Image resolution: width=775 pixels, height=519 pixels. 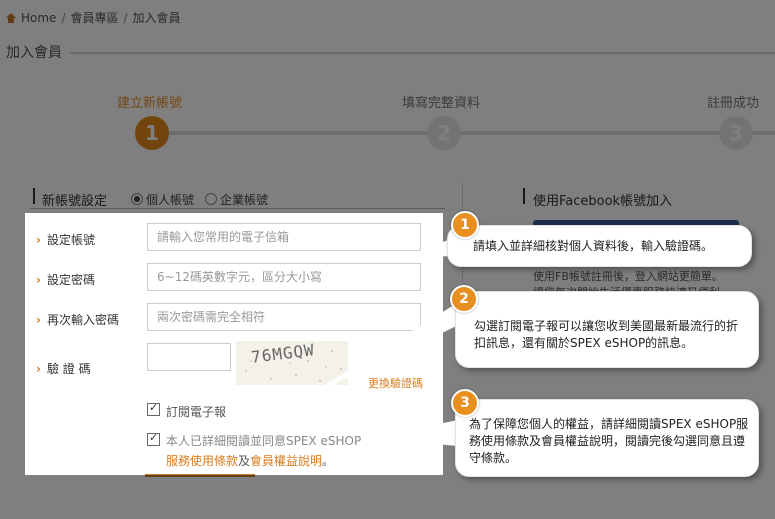 What do you see at coordinates (628, 276) in the screenshot?
I see `facebook-note-line-1: 使用FB帳號註冊後，登入網站更簡單。` at bounding box center [628, 276].